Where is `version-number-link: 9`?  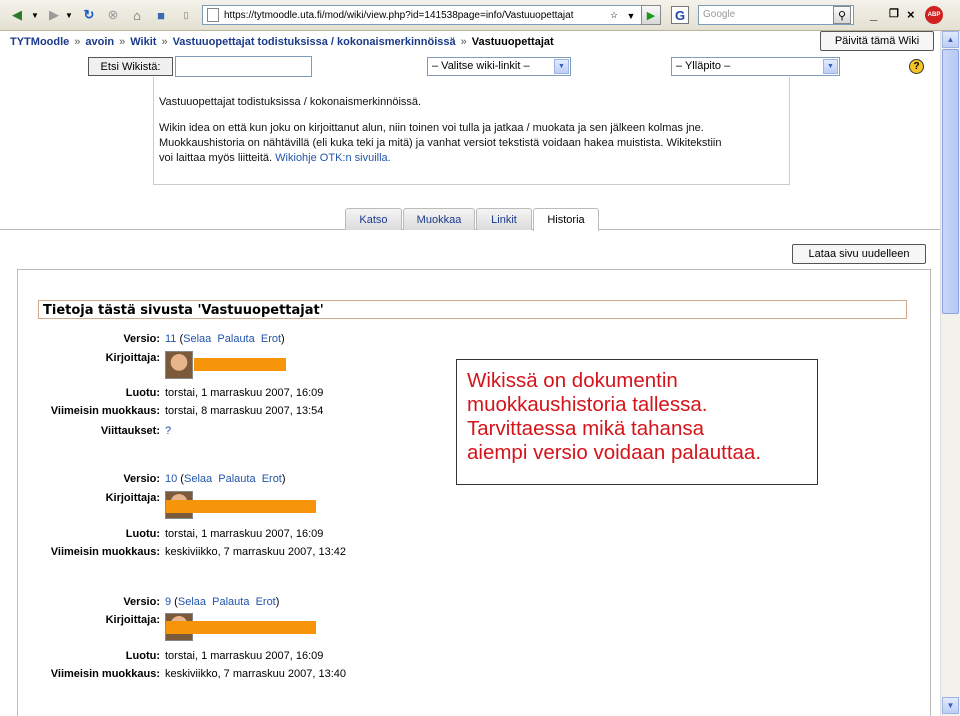 version-number-link: 9 is located at coordinates (168, 602).